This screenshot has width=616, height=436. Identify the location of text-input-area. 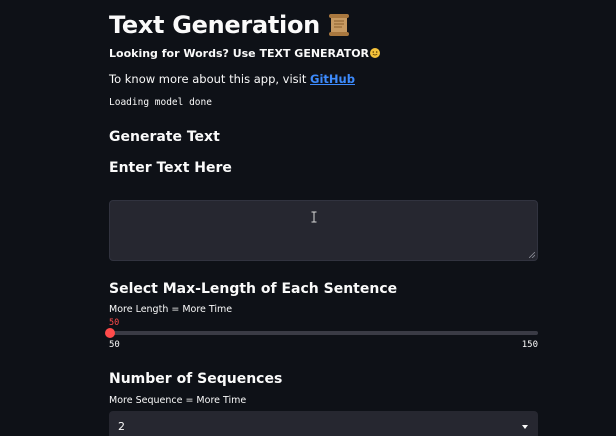
(323, 230).